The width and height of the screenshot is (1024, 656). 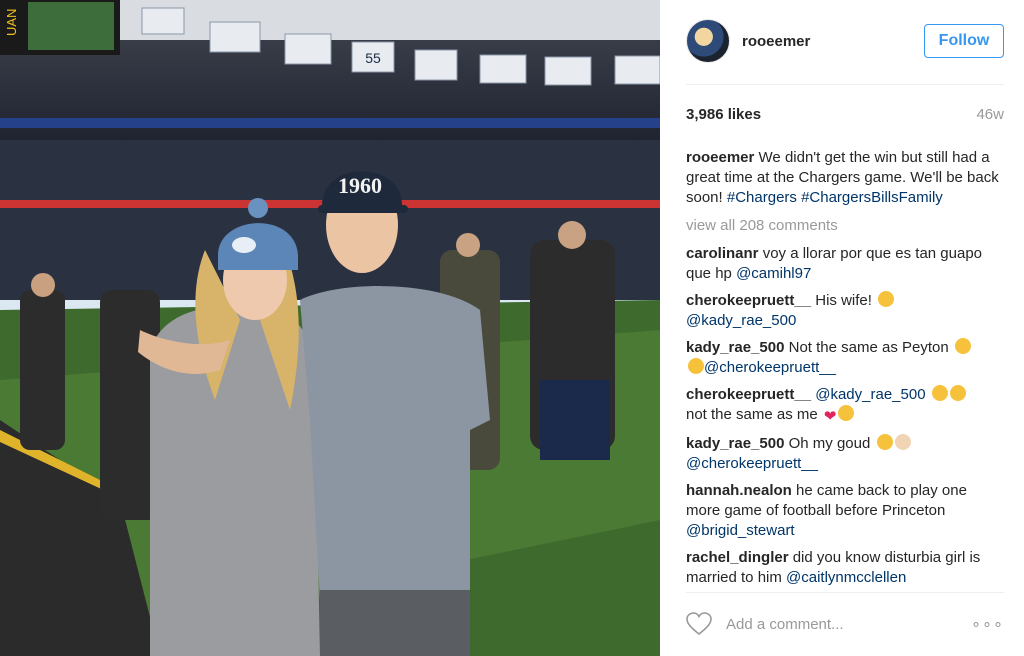 What do you see at coordinates (696, 366) in the screenshot?
I see `smirk-emoji-icon` at bounding box center [696, 366].